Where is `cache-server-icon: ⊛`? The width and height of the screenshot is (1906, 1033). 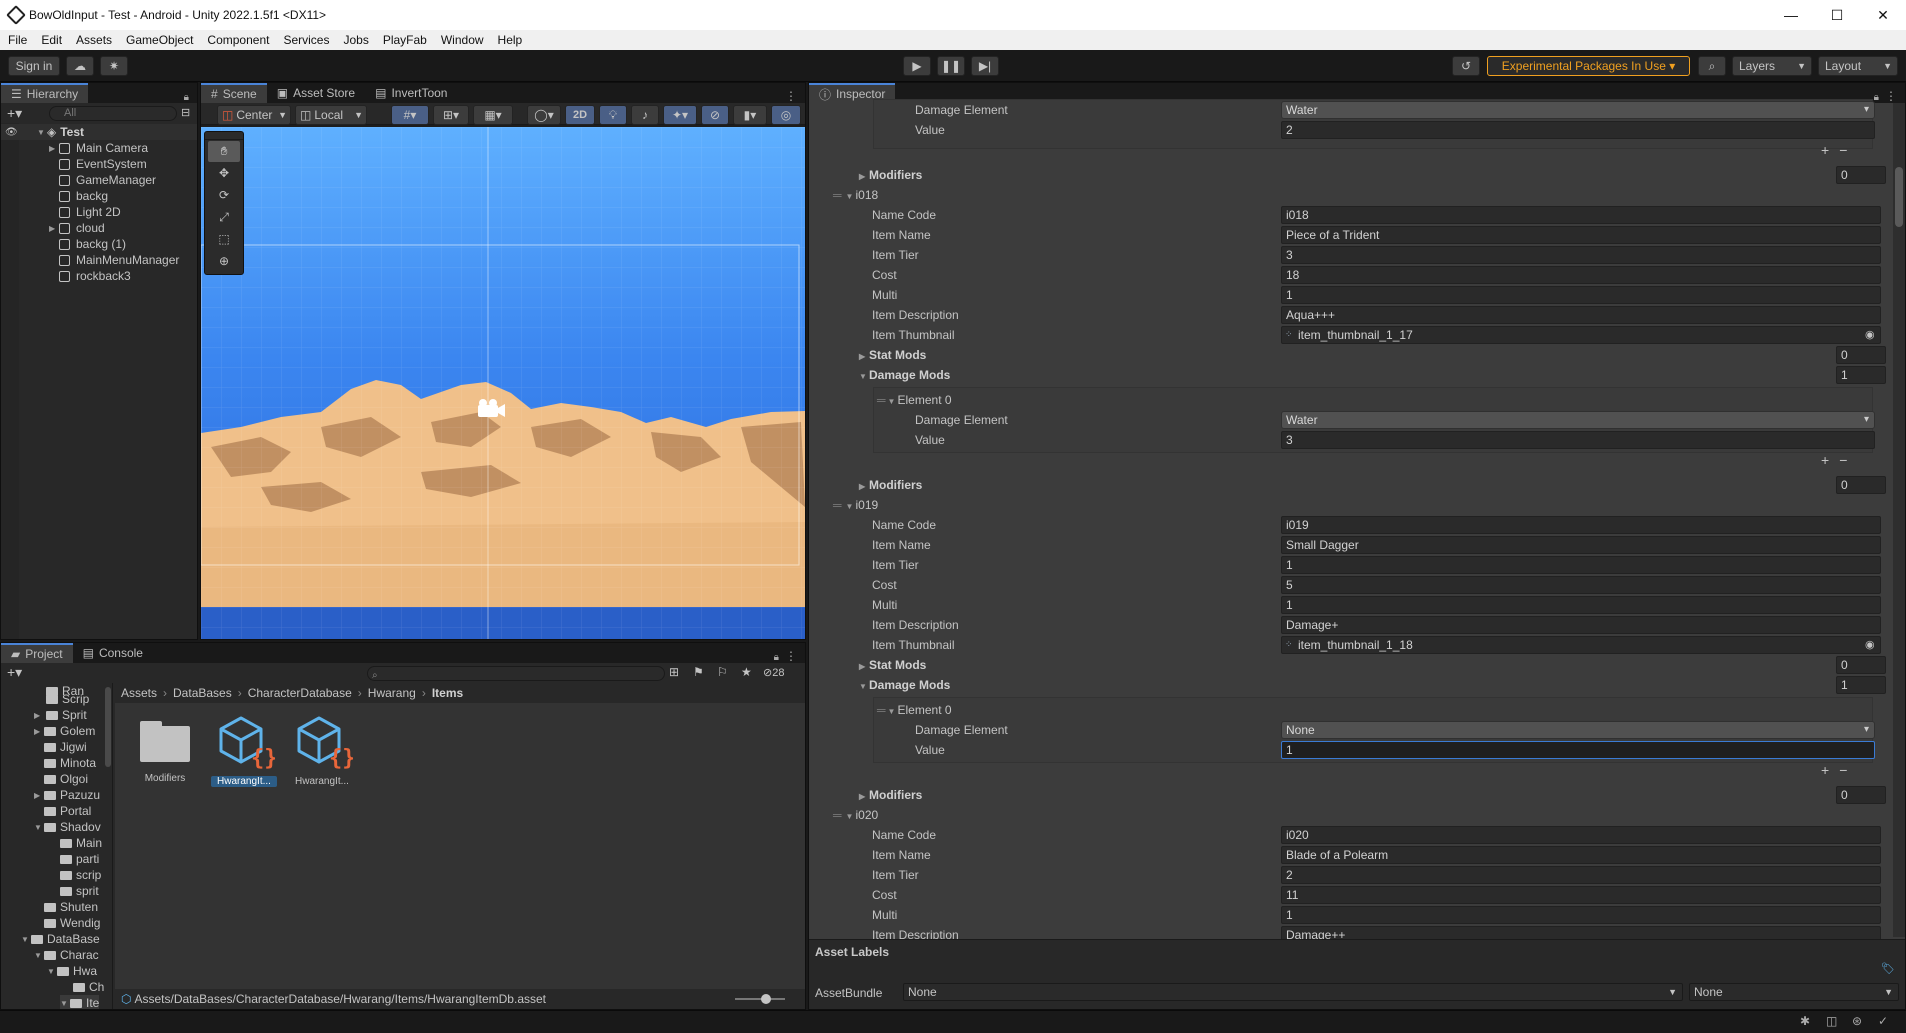
cache-server-icon: ⊛ is located at coordinates (1857, 1021).